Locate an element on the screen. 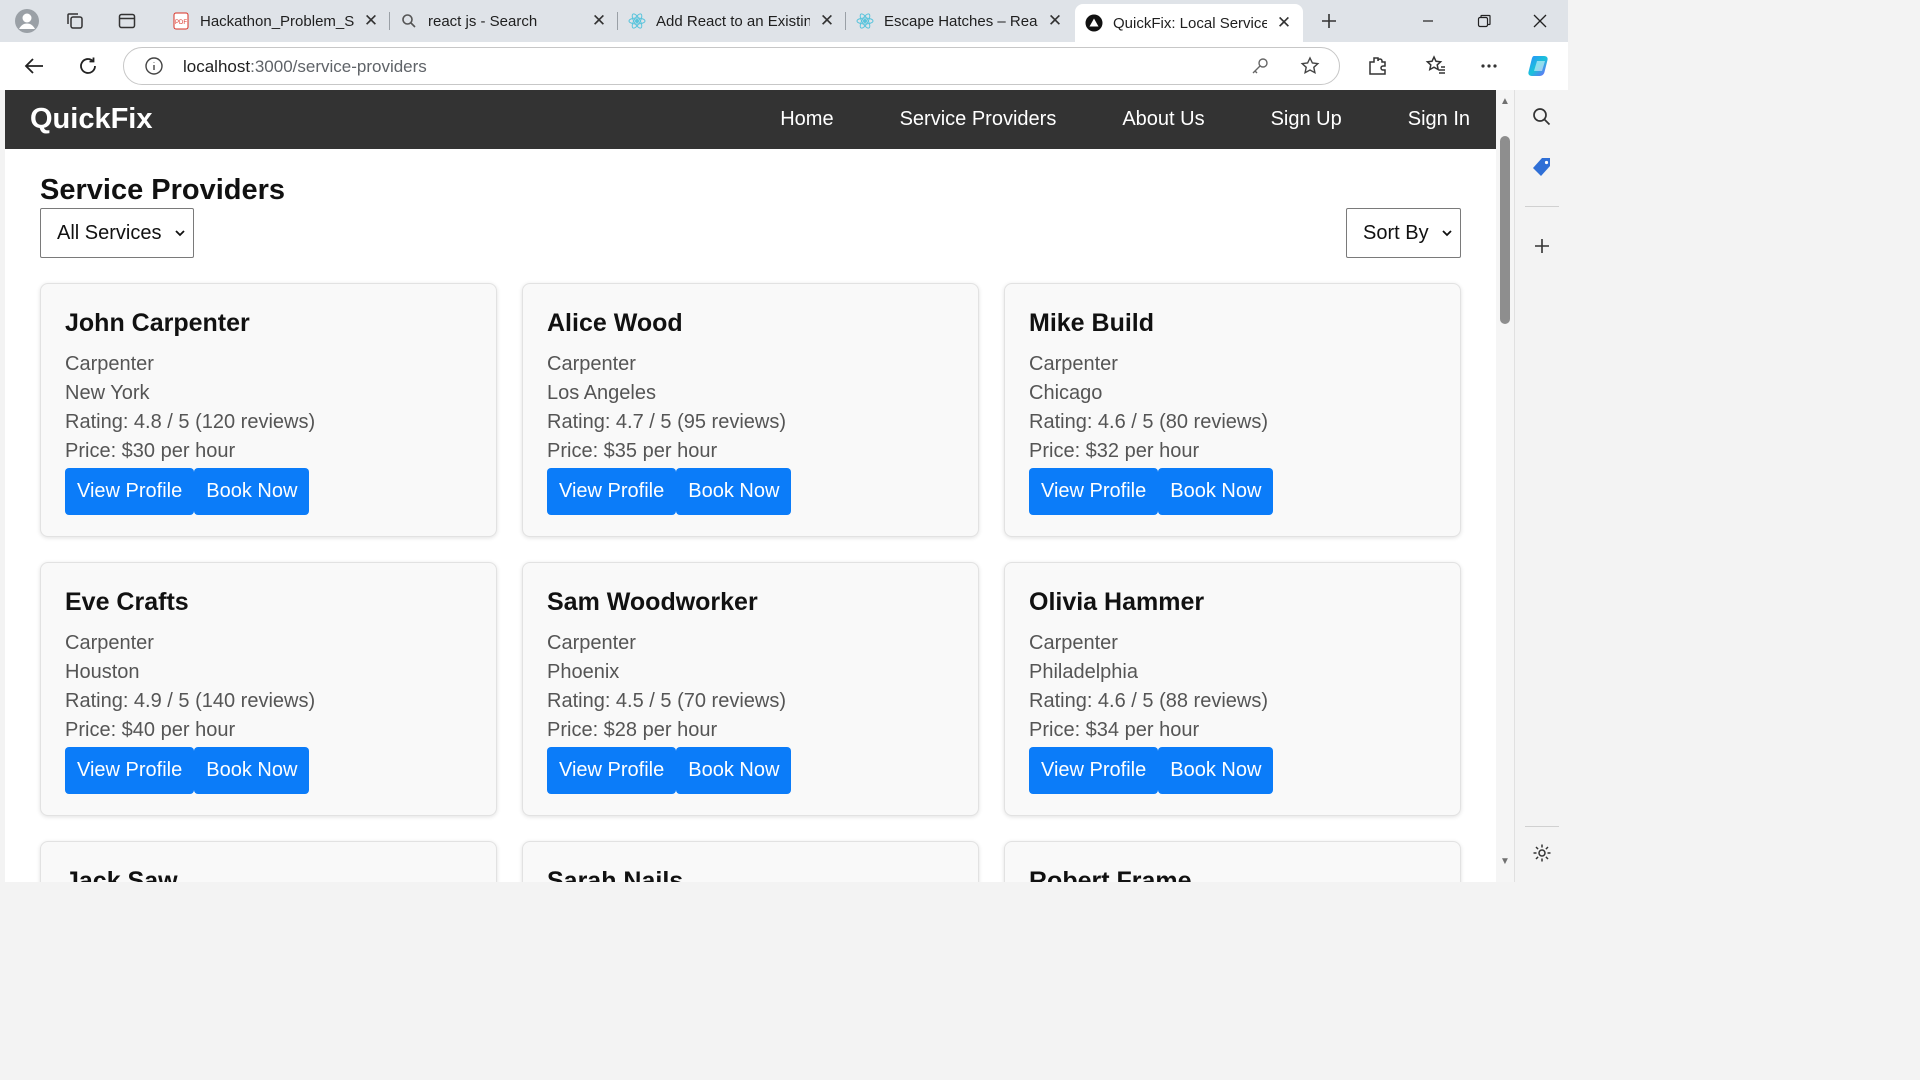  settings-gear-icon is located at coordinates (1542, 853).